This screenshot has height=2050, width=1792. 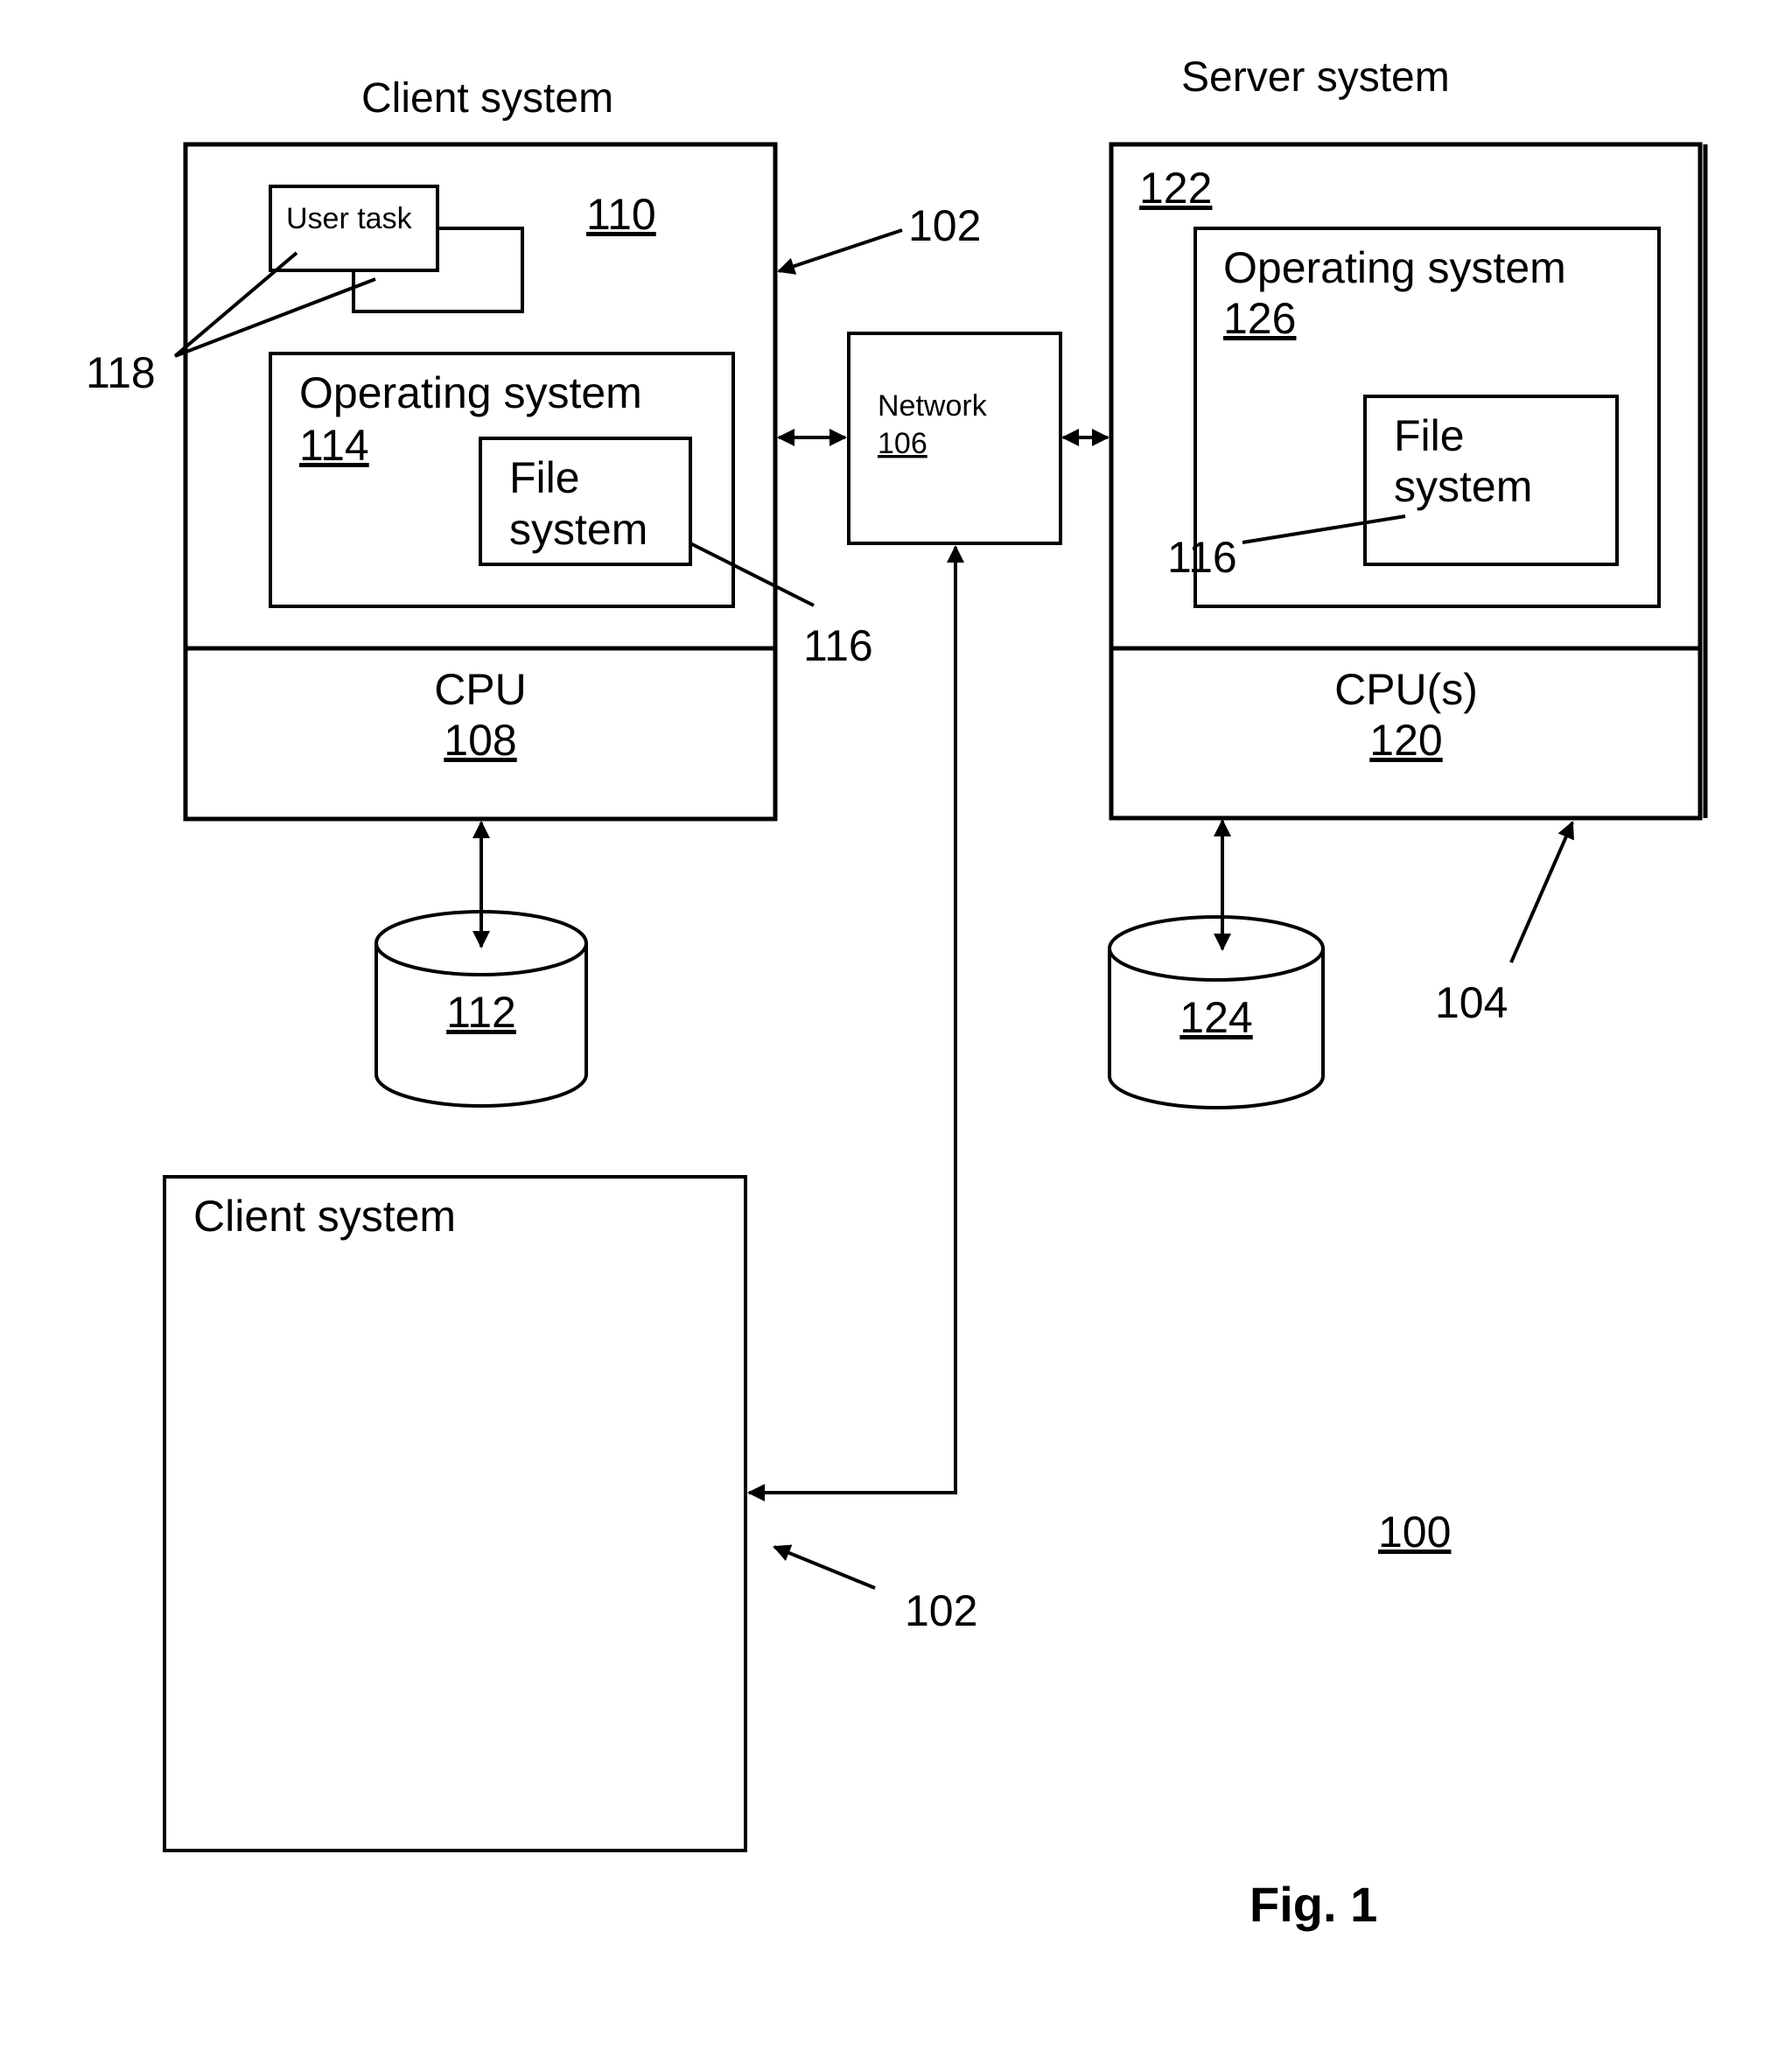 I want to click on network-label: Network, so click(x=933, y=406).